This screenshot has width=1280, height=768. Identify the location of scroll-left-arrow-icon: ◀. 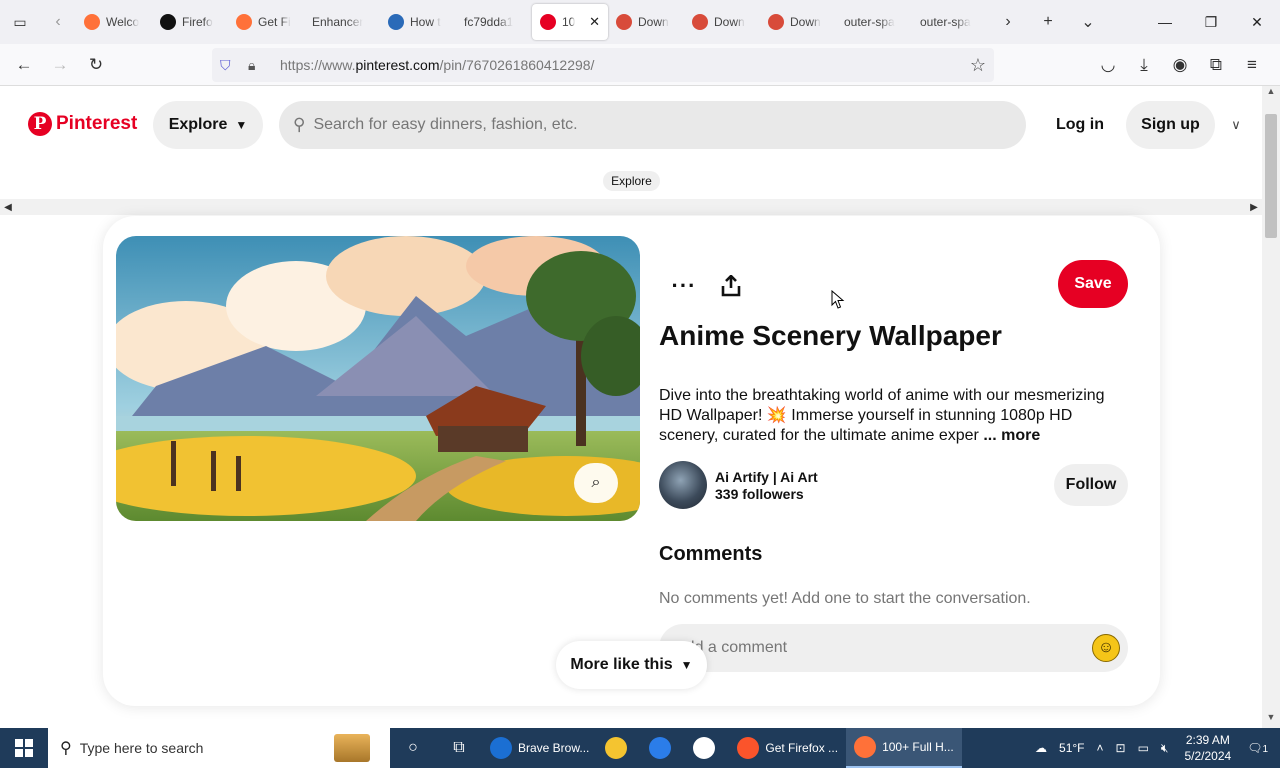
(8, 207).